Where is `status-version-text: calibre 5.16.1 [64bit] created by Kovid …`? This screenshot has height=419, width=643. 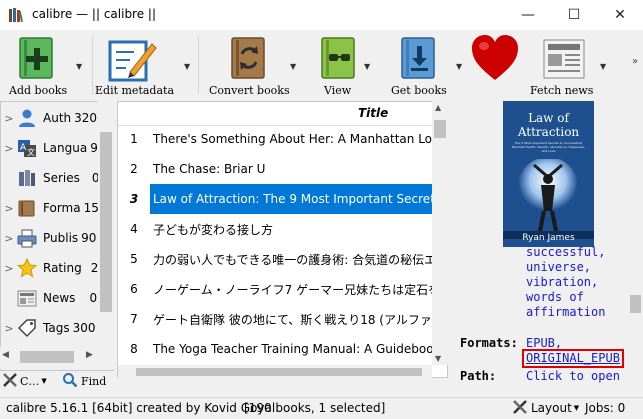
status-version-text: calibre 5.16.1 [64bit] created by Kovid … is located at coordinates (141, 408).